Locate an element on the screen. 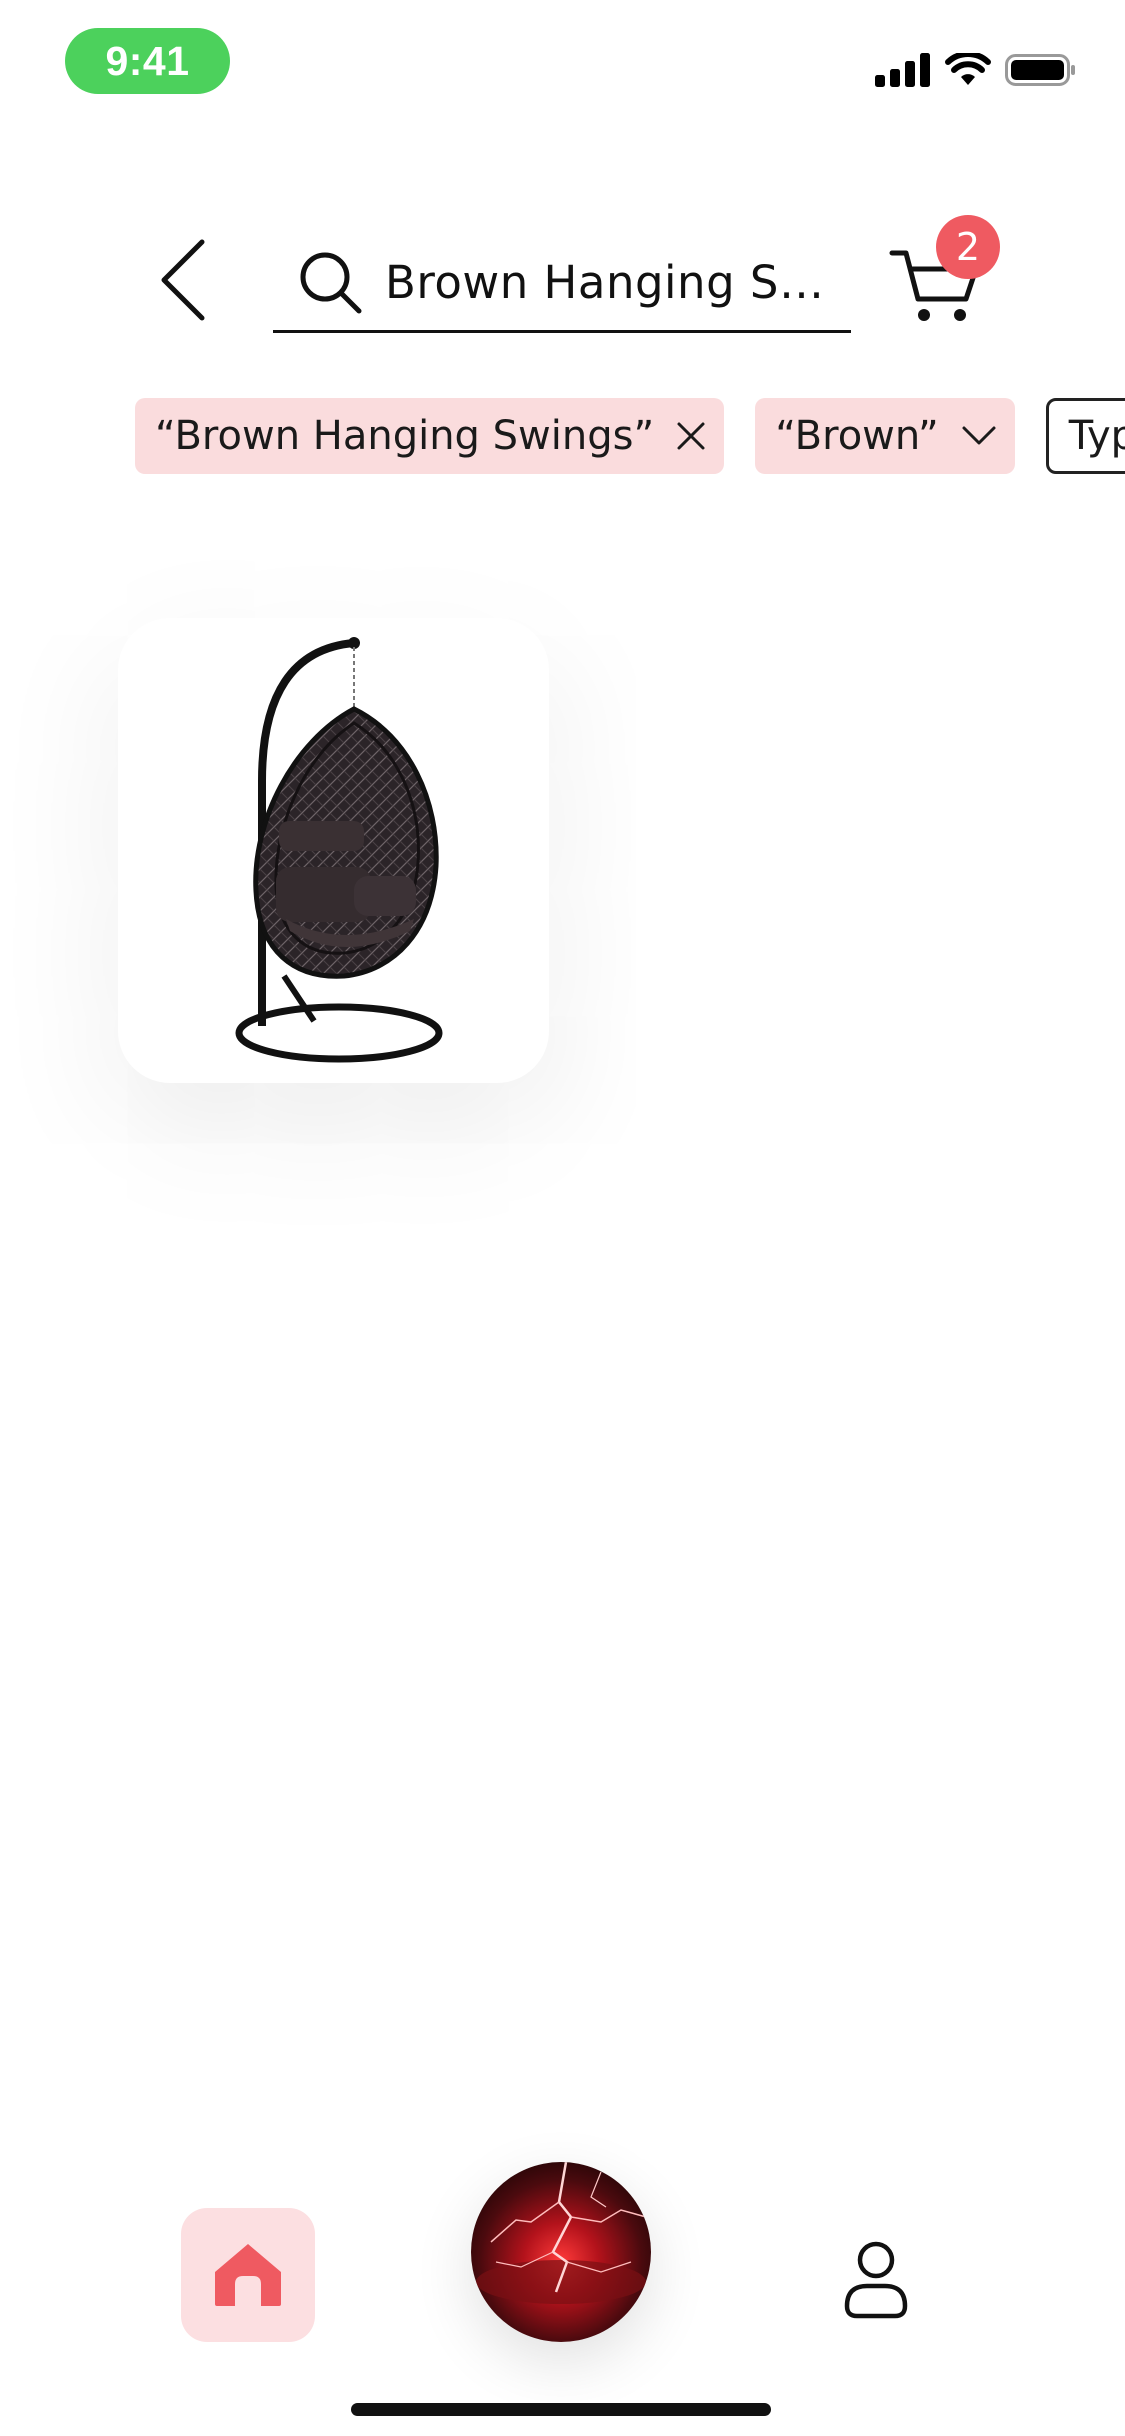  cart-badge: 2 is located at coordinates (968, 247).